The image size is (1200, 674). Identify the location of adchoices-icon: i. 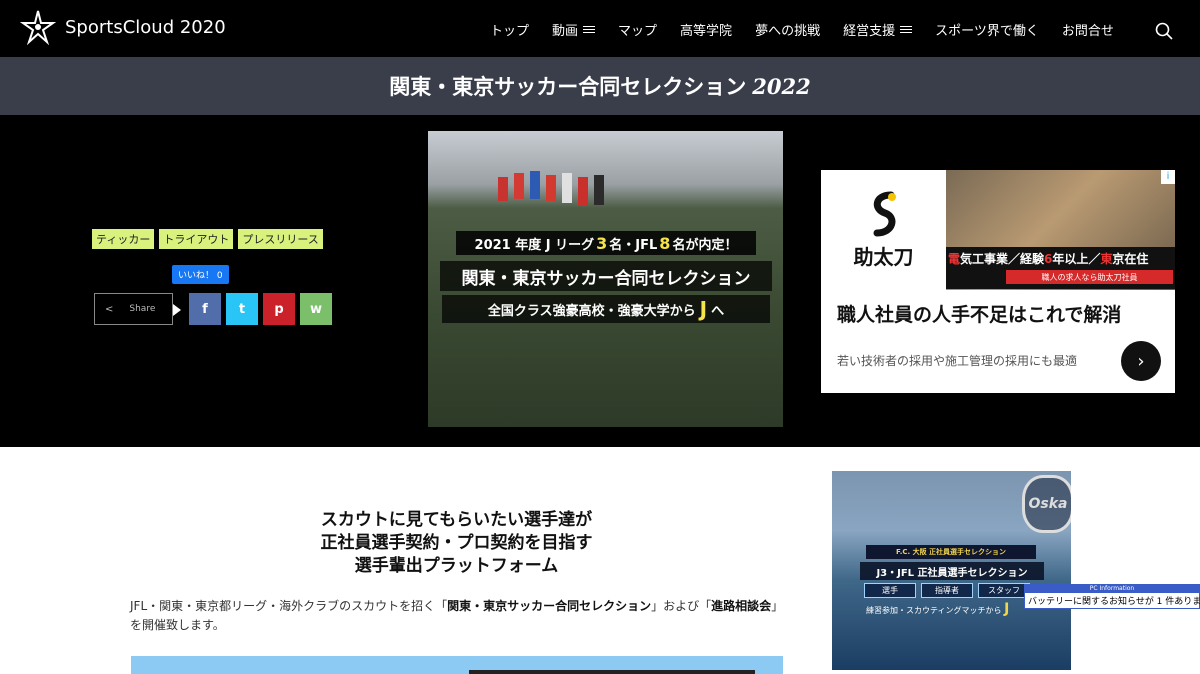
(1168, 177).